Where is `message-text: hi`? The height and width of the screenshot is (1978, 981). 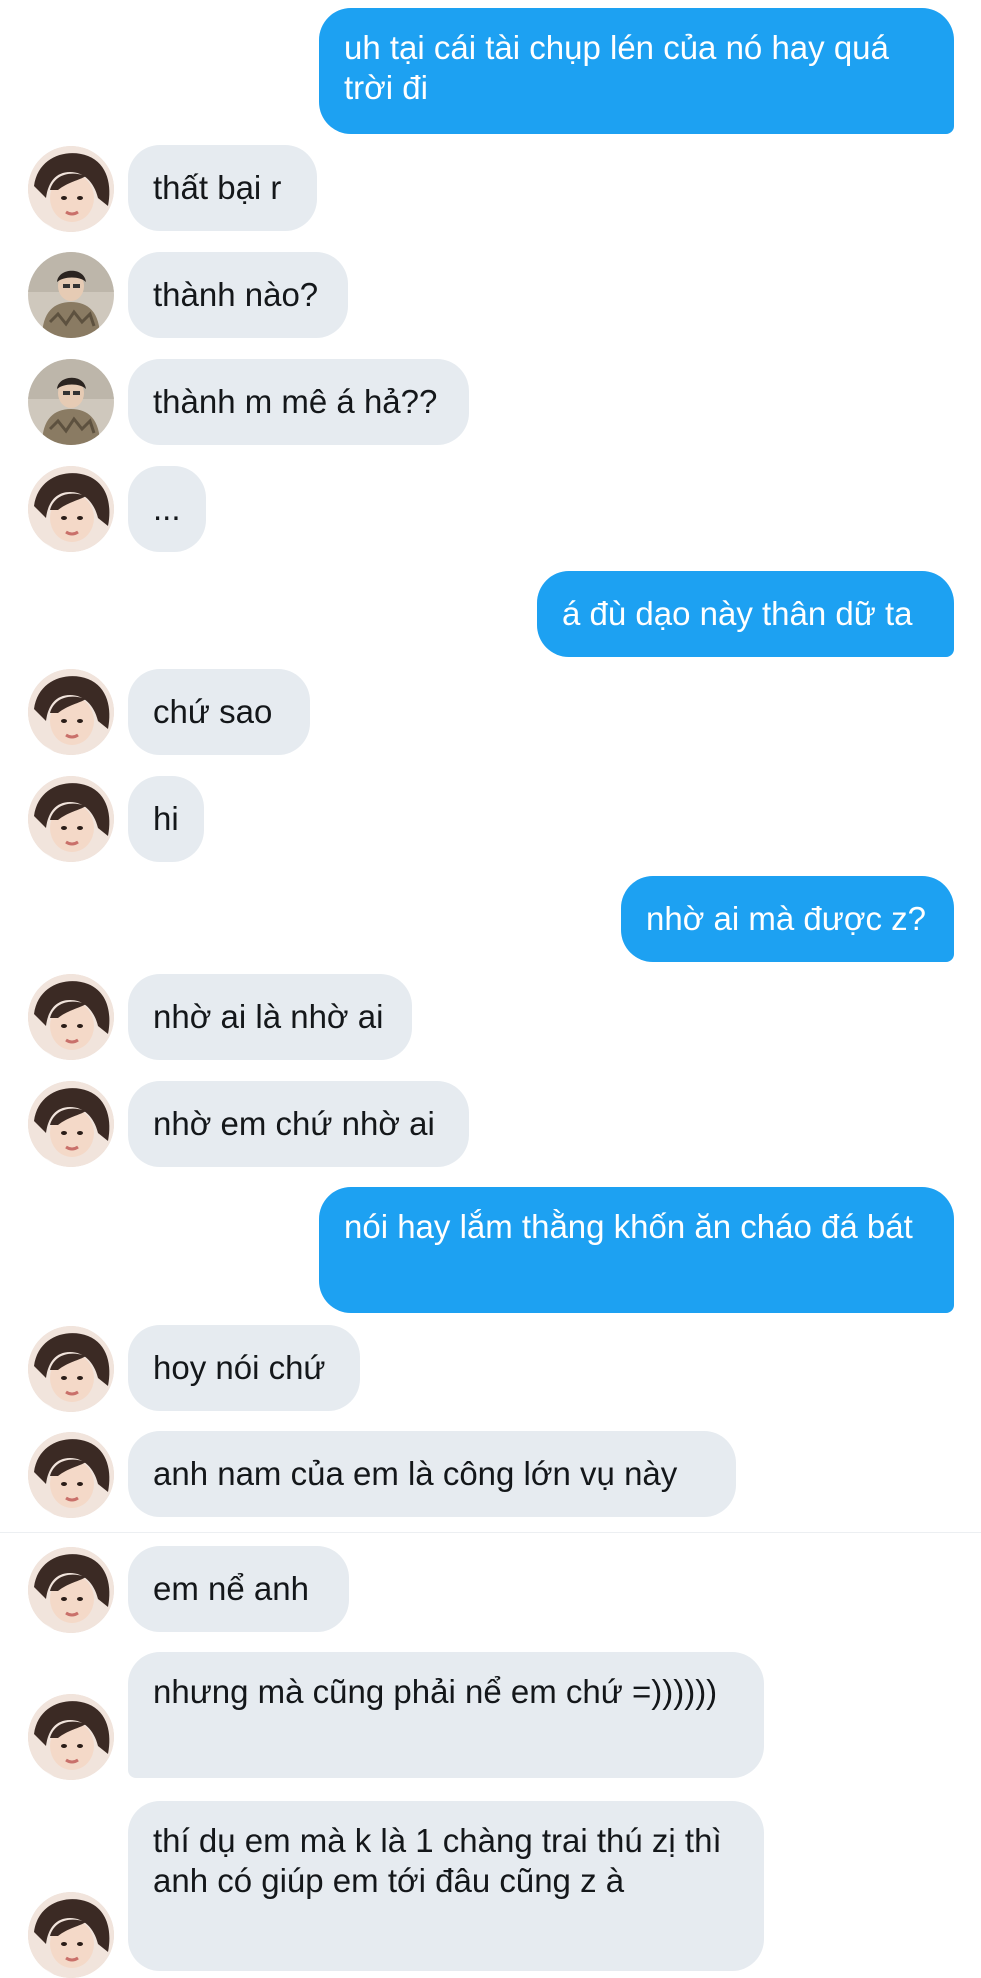 message-text: hi is located at coordinates (166, 818).